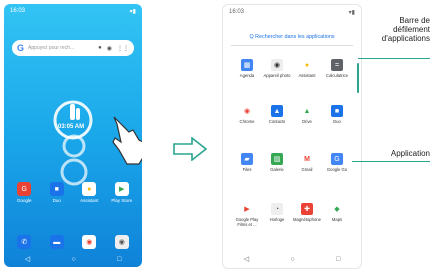 The width and height of the screenshot is (432, 271). What do you see at coordinates (277, 111) in the screenshot?
I see `contacts-icon: ▲` at bounding box center [277, 111].